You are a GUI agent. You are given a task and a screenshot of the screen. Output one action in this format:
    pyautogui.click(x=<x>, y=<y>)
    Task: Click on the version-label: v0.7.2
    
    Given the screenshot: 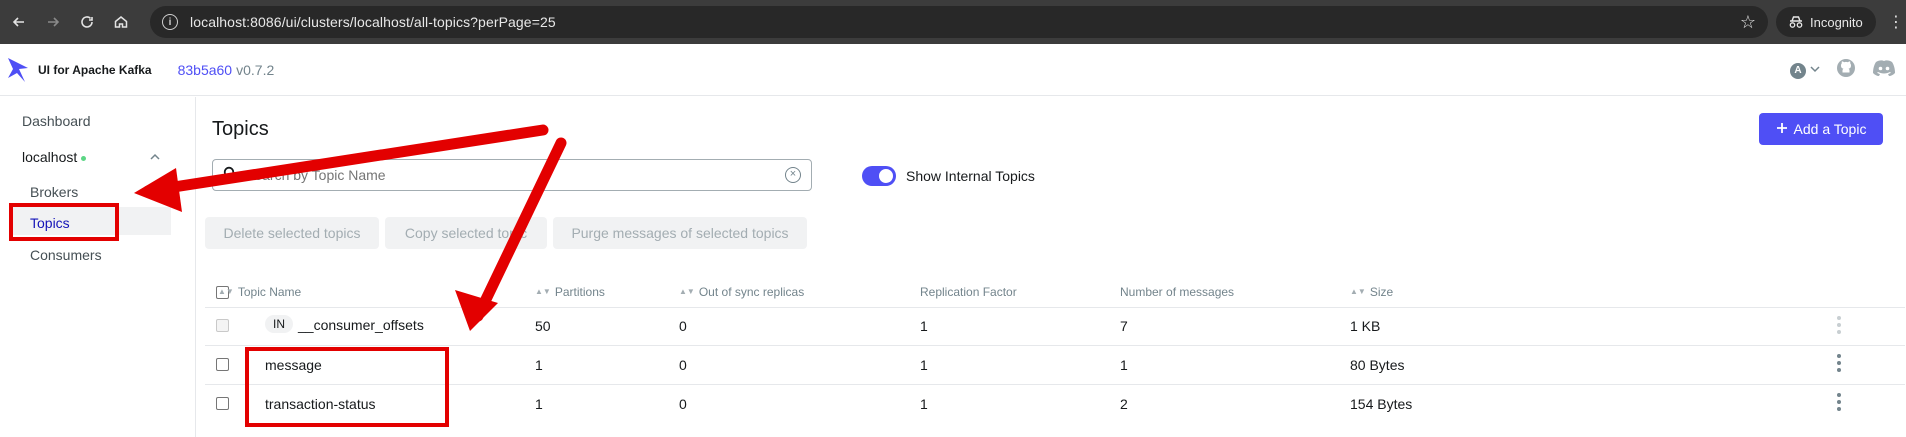 What is the action you would take?
    pyautogui.click(x=255, y=69)
    